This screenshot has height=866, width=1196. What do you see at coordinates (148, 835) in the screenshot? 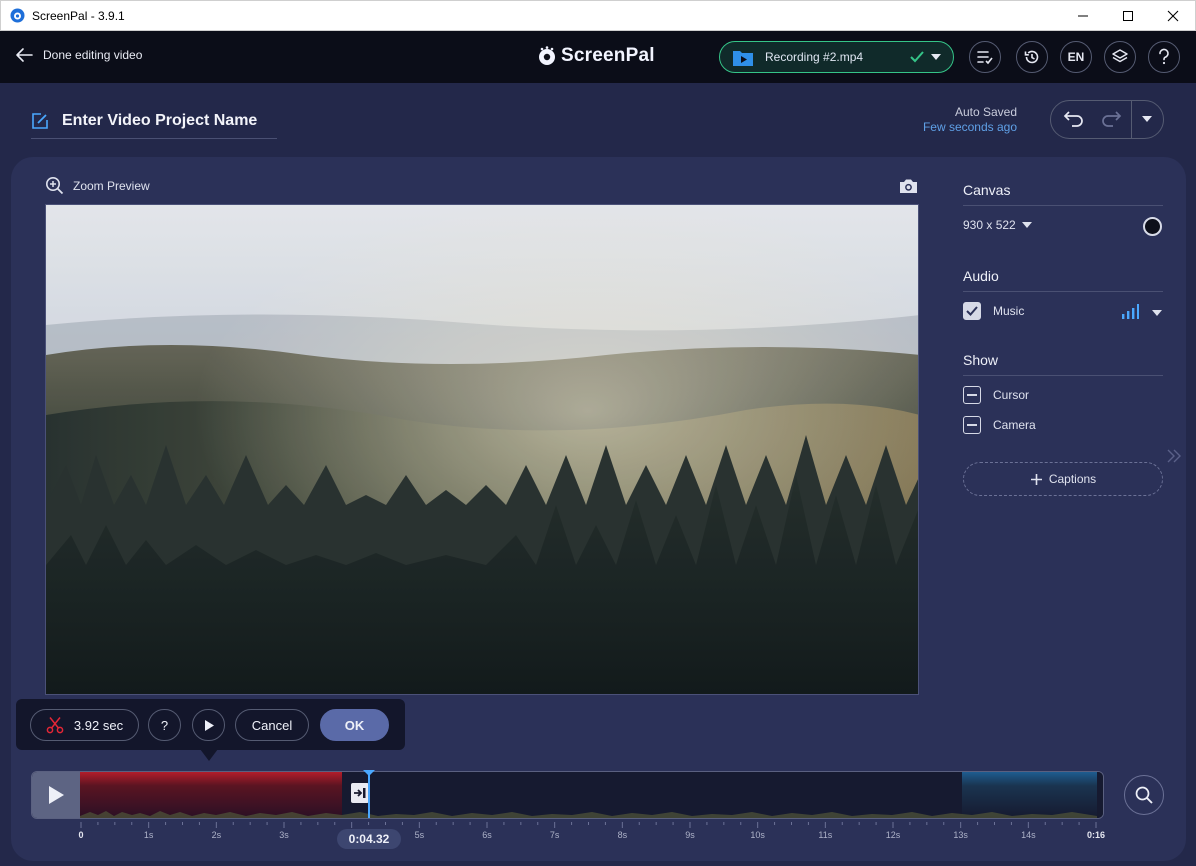
I see `tick-label: 1s` at bounding box center [148, 835].